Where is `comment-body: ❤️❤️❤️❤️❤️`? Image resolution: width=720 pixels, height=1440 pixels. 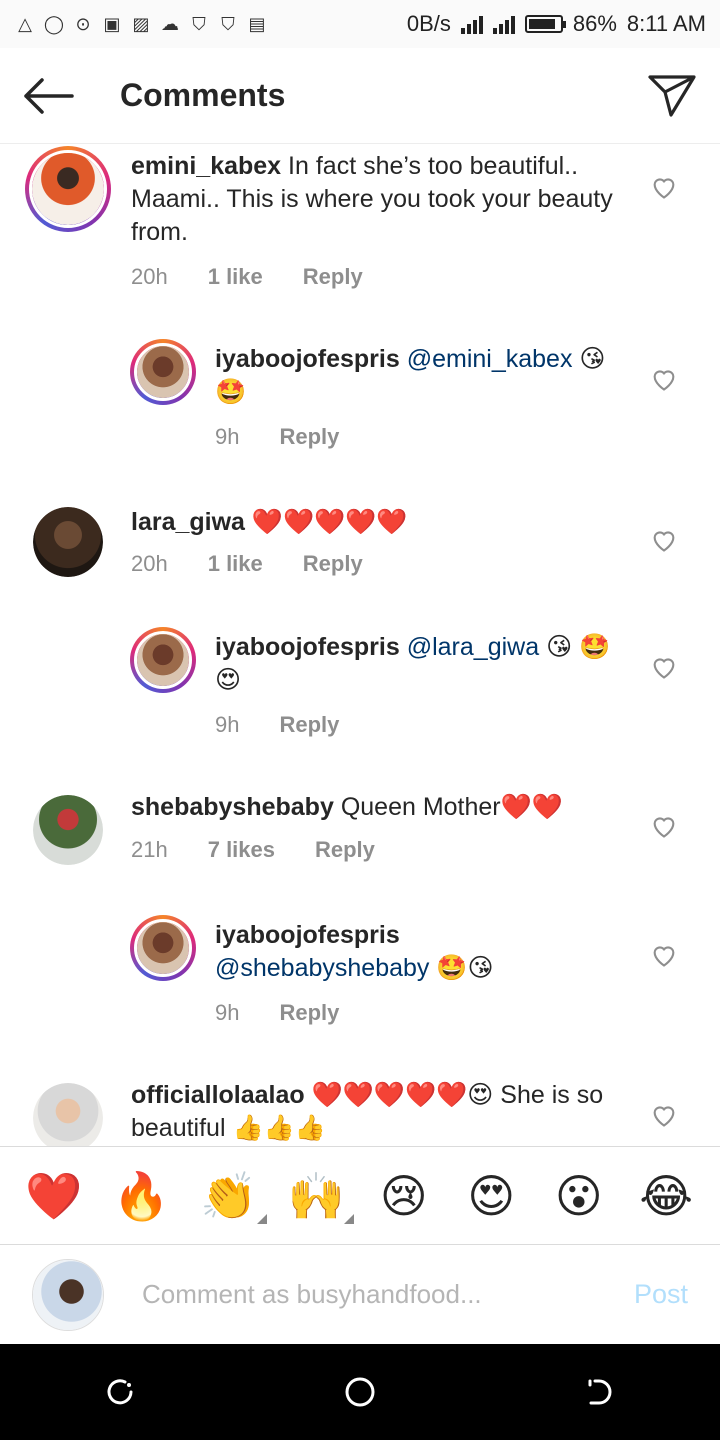
comment-body: ❤️❤️❤️❤️❤️ is located at coordinates (329, 521).